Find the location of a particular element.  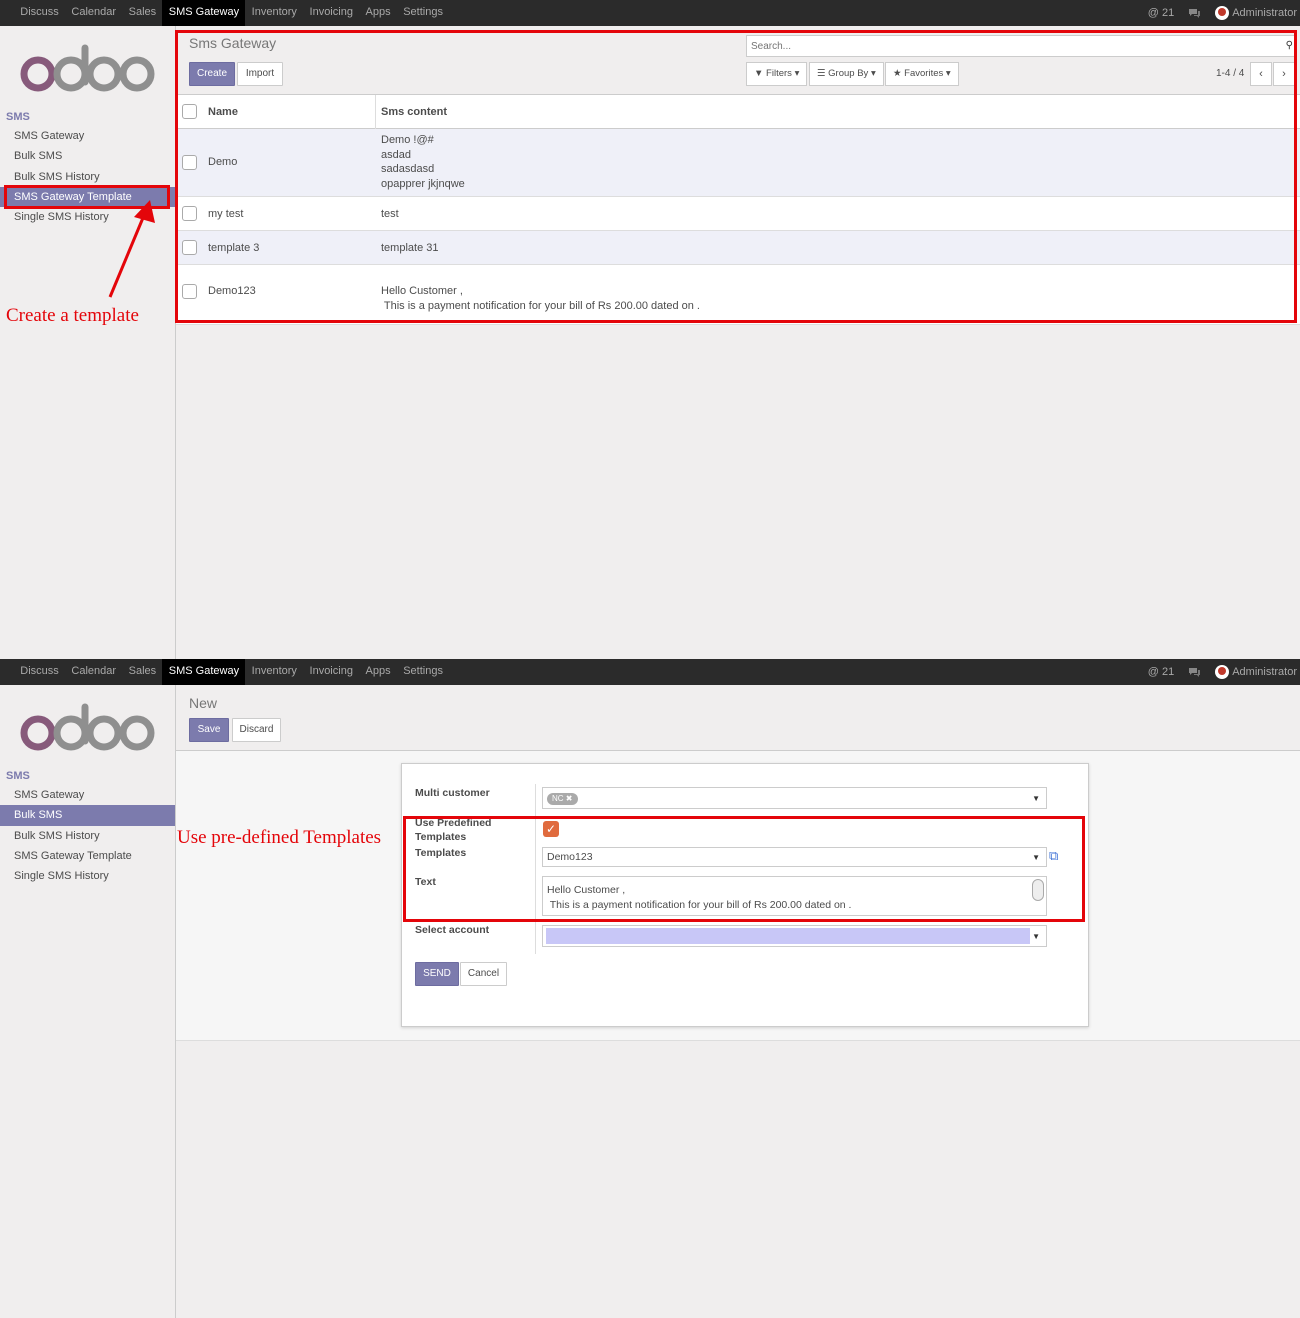

select-account-field: ▼ is located at coordinates (794, 936).